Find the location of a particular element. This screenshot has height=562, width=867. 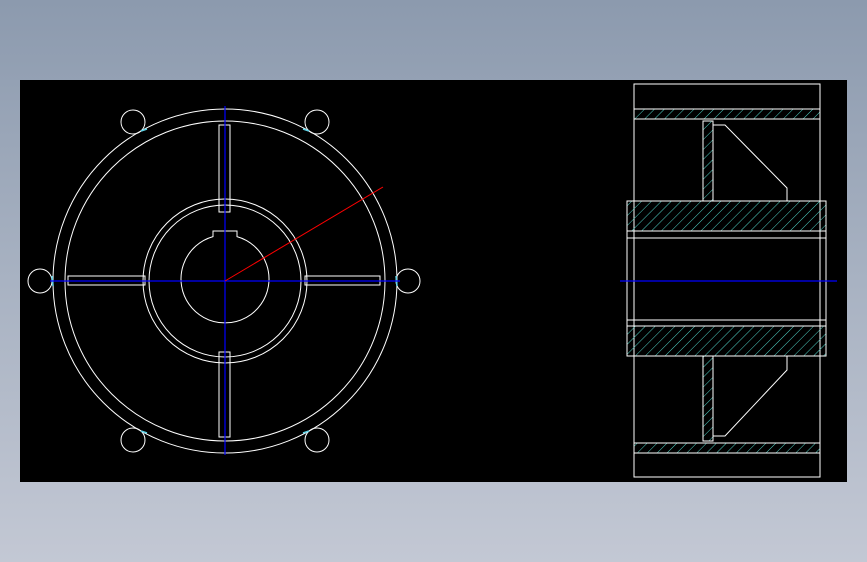

rib-taper-top is located at coordinates (750, 163).